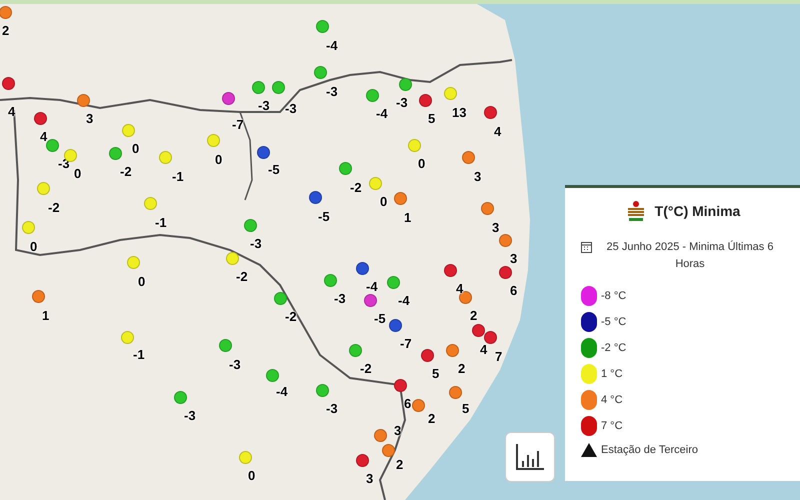  Describe the element at coordinates (613, 348) in the screenshot. I see `legend-label: -2 °C` at that location.